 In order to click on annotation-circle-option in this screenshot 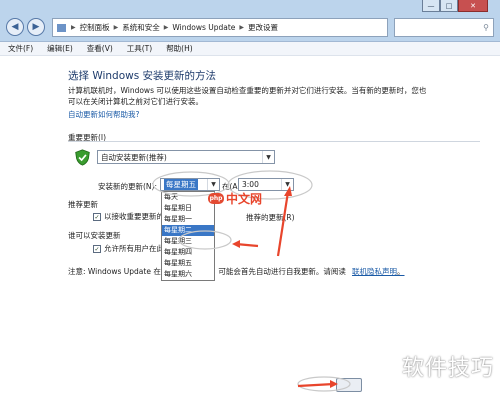, I will do `click(205, 240)`.